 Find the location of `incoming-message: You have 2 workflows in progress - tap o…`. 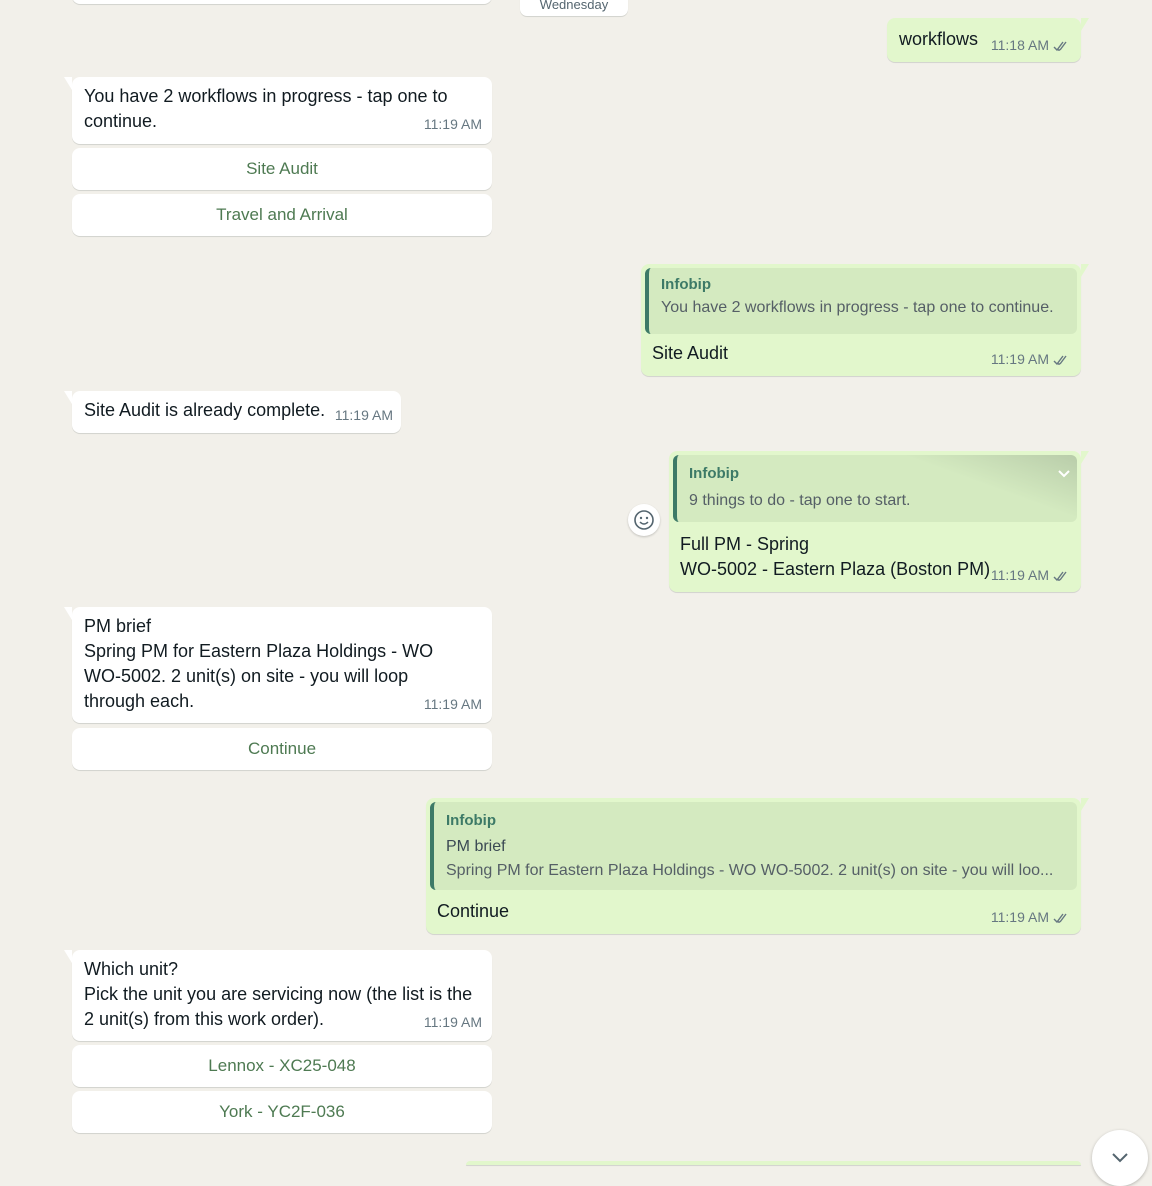

incoming-message: You have 2 workflows in progress - tap o… is located at coordinates (278, 110).